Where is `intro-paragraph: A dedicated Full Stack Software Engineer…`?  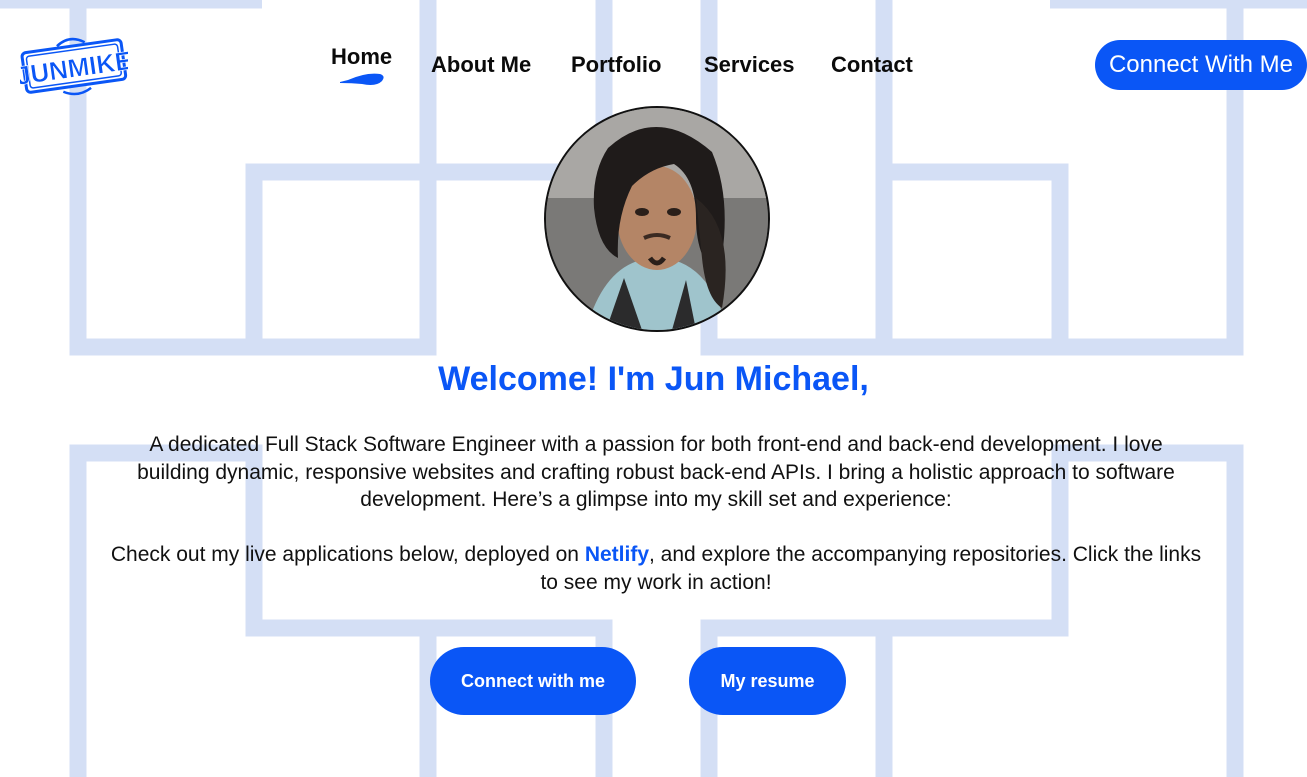
intro-paragraph: A dedicated Full Stack Software Engineer… is located at coordinates (656, 472).